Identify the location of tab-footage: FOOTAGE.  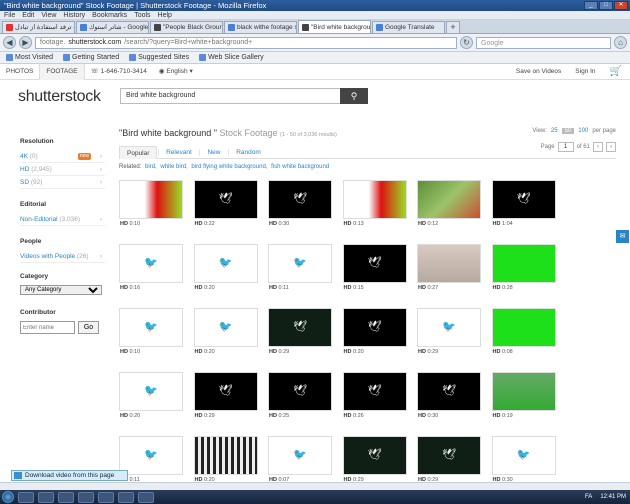
(62, 71).